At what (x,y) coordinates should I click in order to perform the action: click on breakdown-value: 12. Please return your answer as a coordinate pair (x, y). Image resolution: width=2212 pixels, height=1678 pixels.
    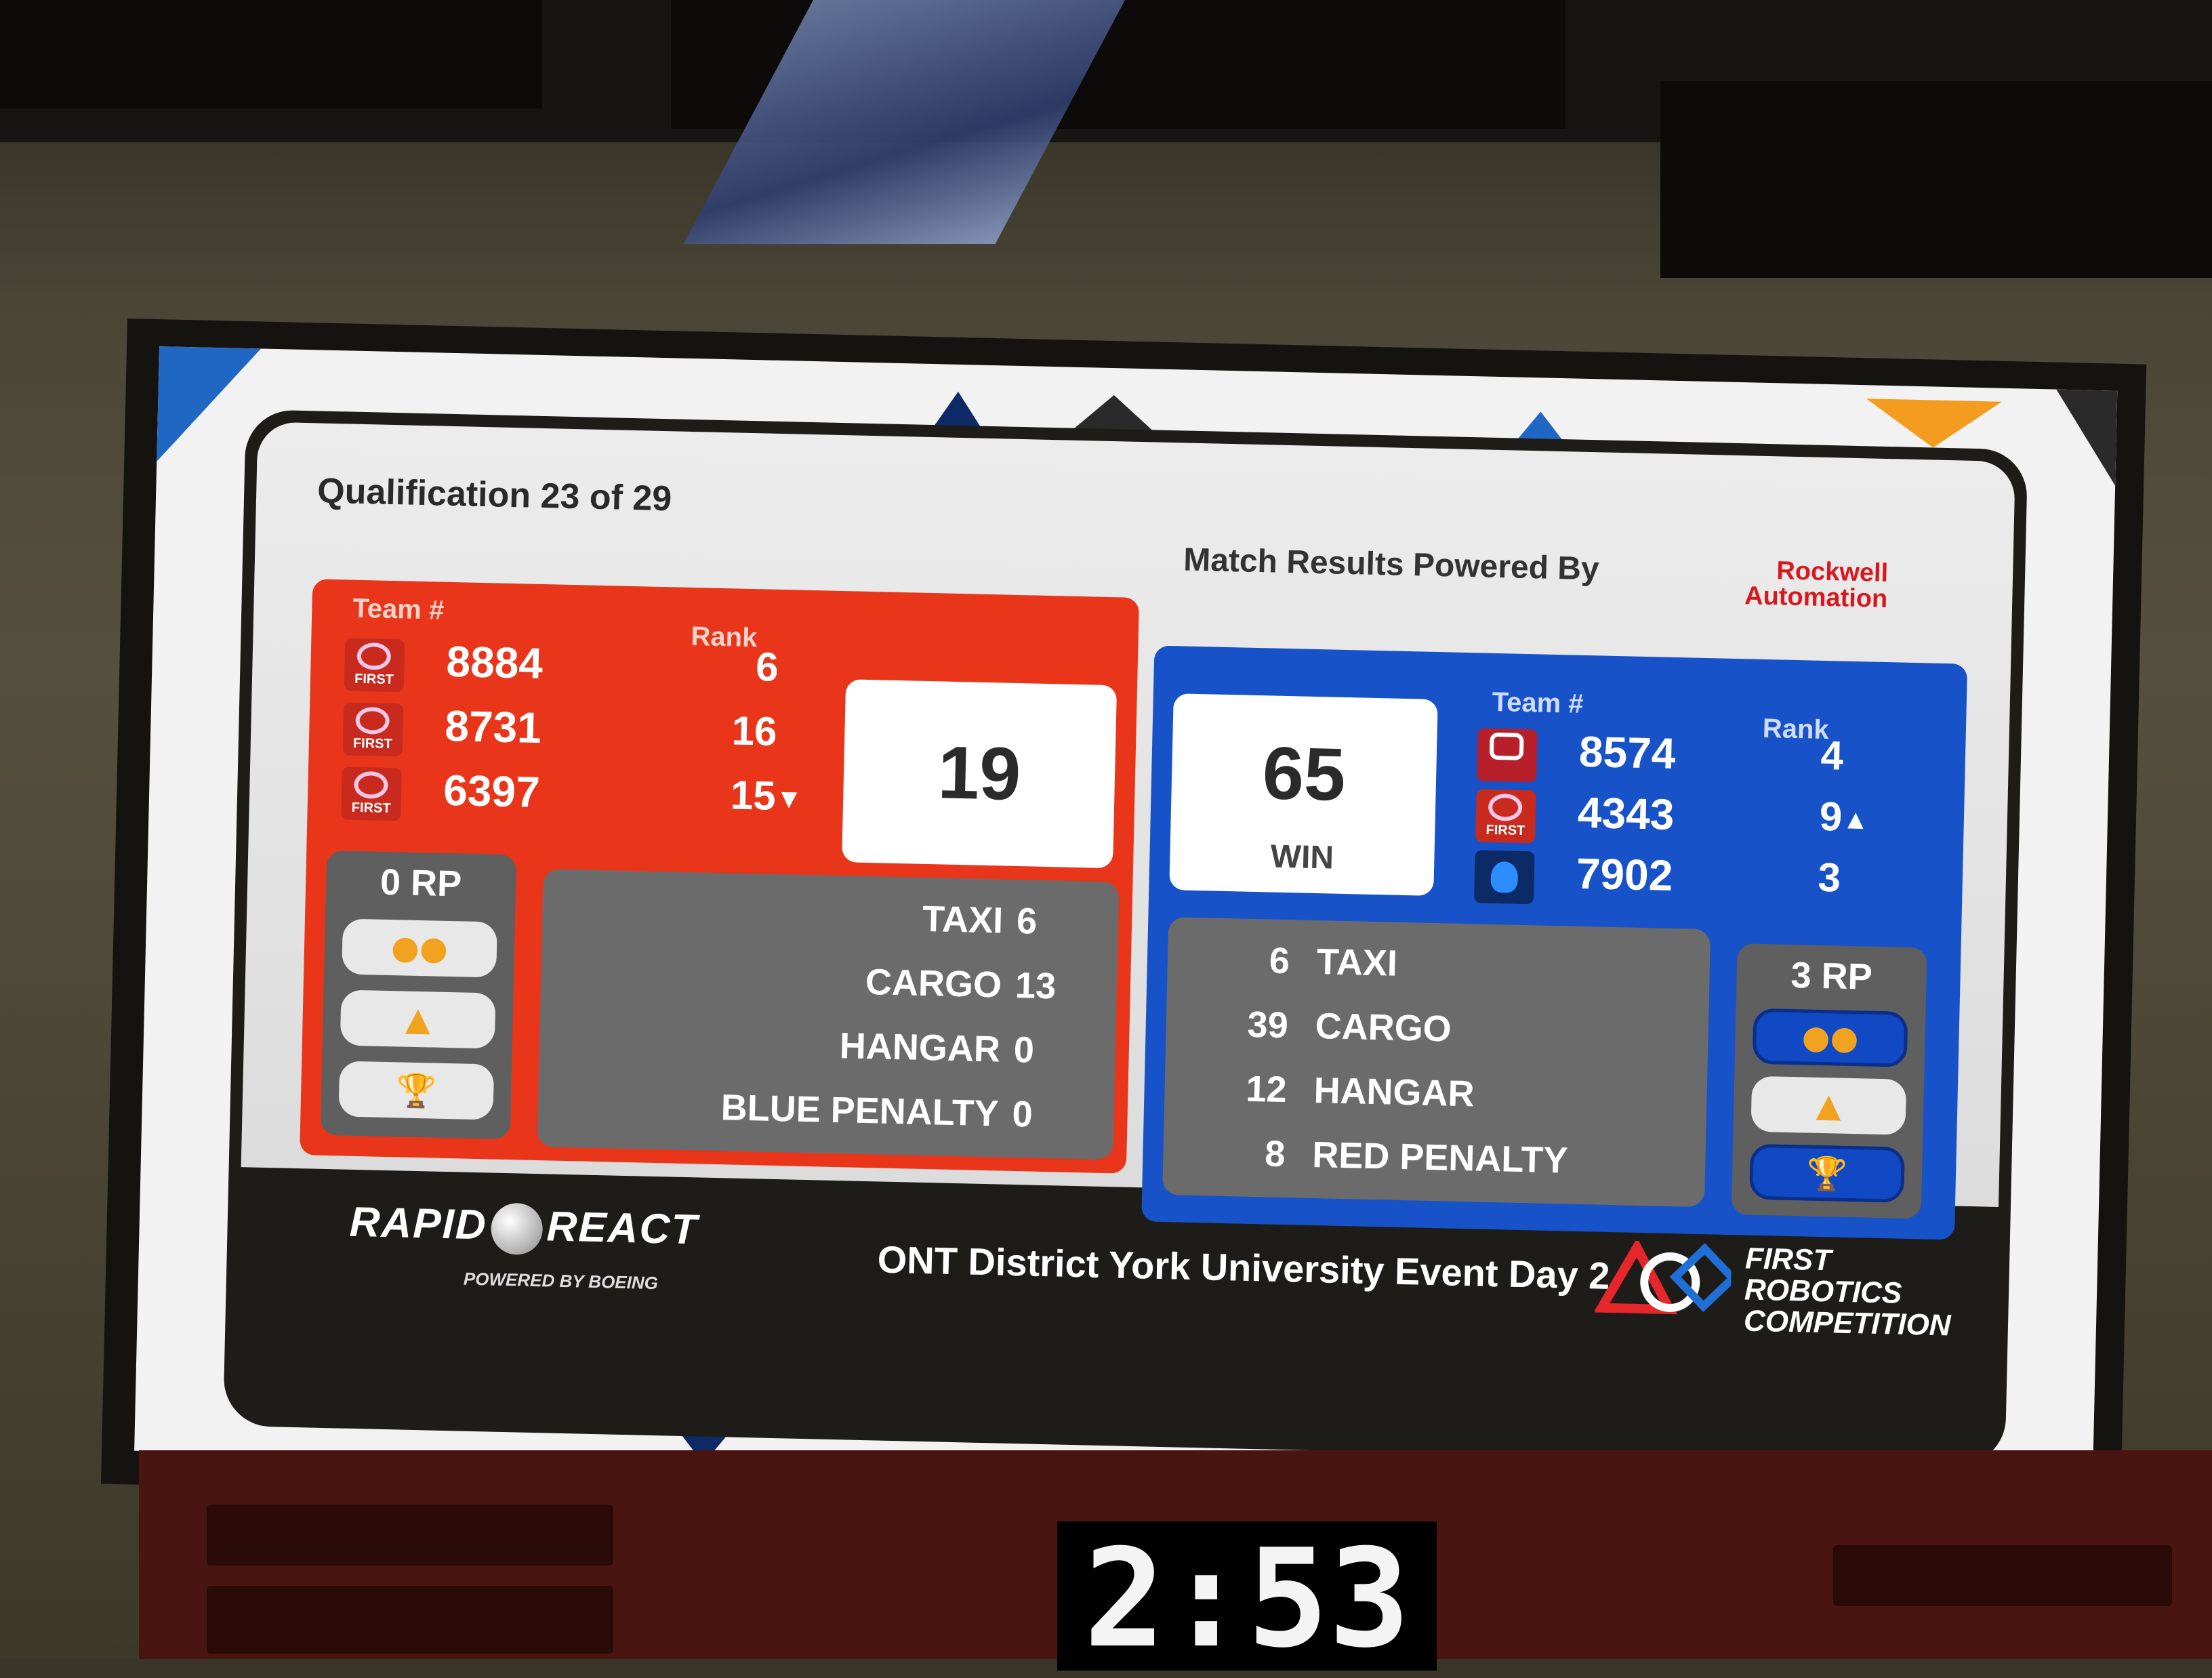
    Looking at the image, I should click on (1267, 1089).